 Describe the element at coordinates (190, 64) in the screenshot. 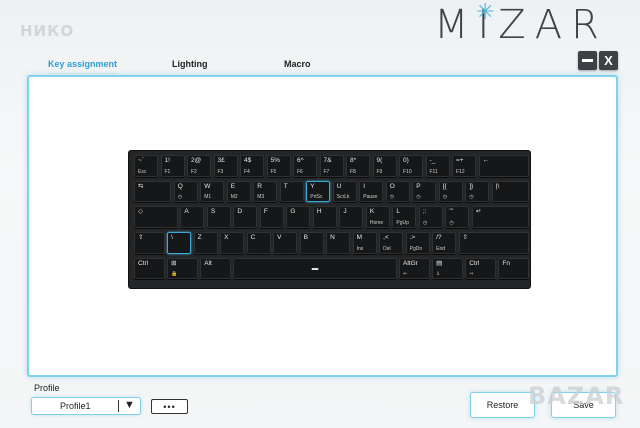

I see `tab-lighting: Lighting` at that location.